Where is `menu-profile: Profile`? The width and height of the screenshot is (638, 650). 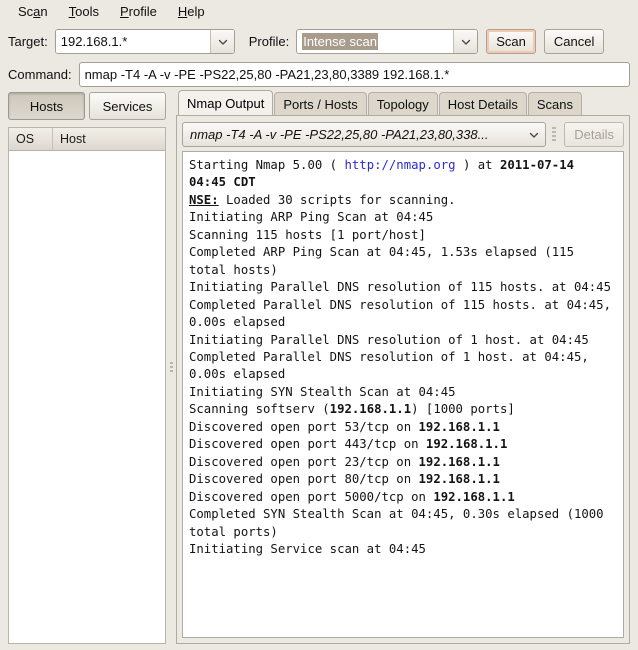 menu-profile: Profile is located at coordinates (139, 12).